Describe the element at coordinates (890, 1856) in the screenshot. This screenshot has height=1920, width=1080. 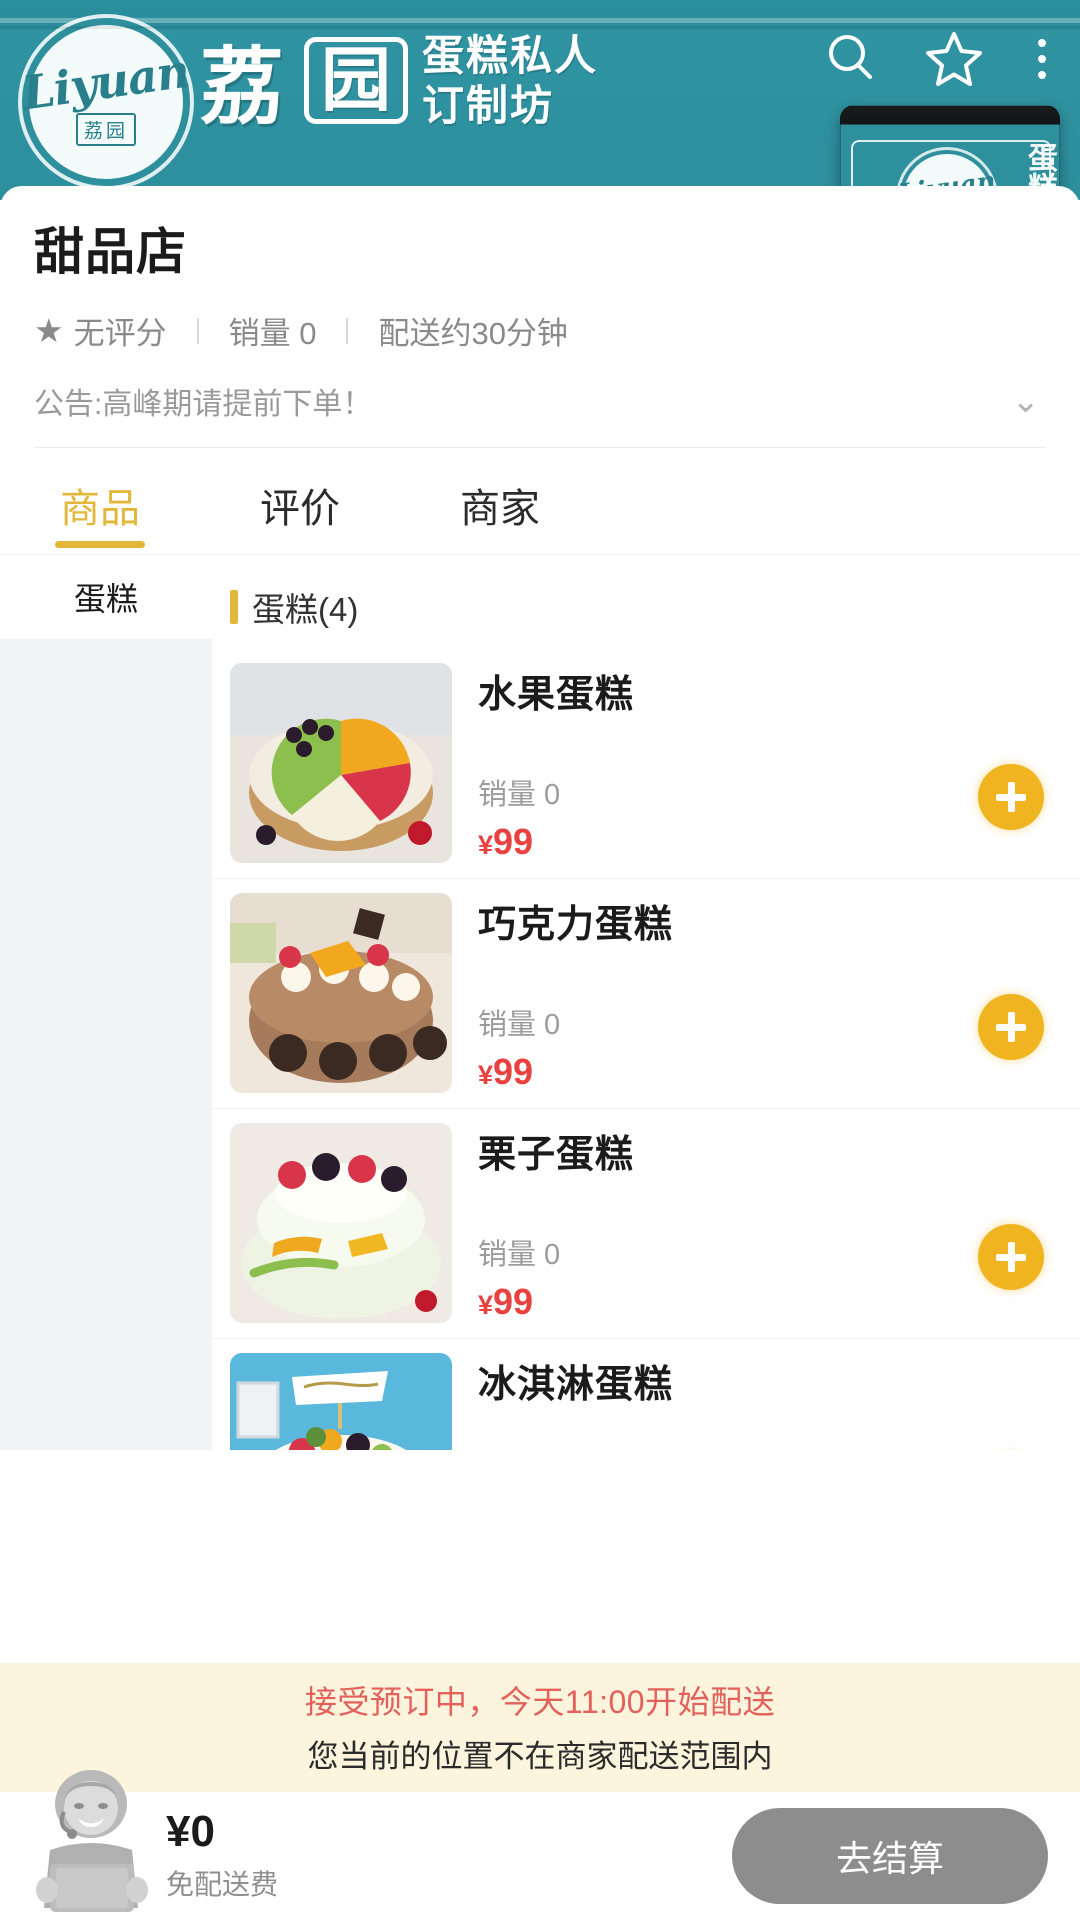
I see `checkout-button: 去结算` at that location.